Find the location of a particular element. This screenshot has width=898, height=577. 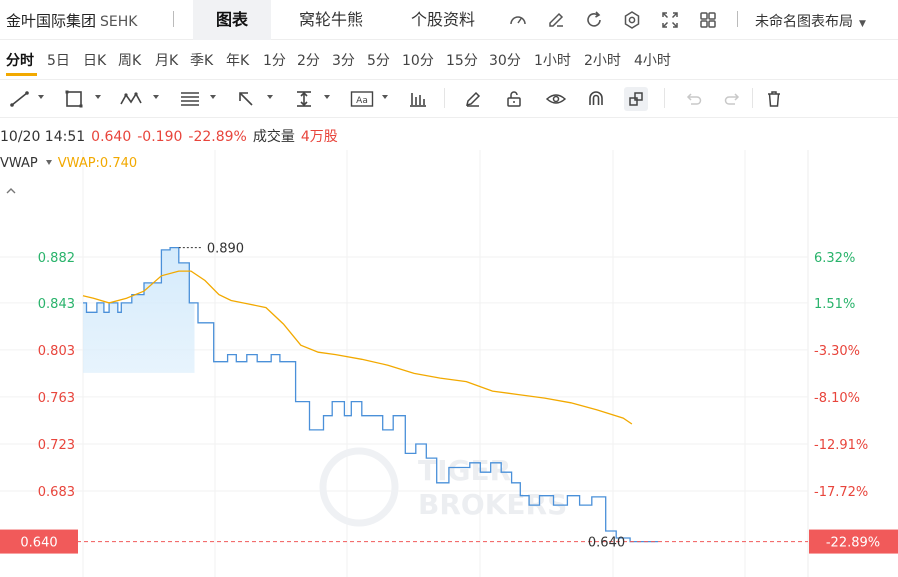

period-5day: 5日 is located at coordinates (58, 60).